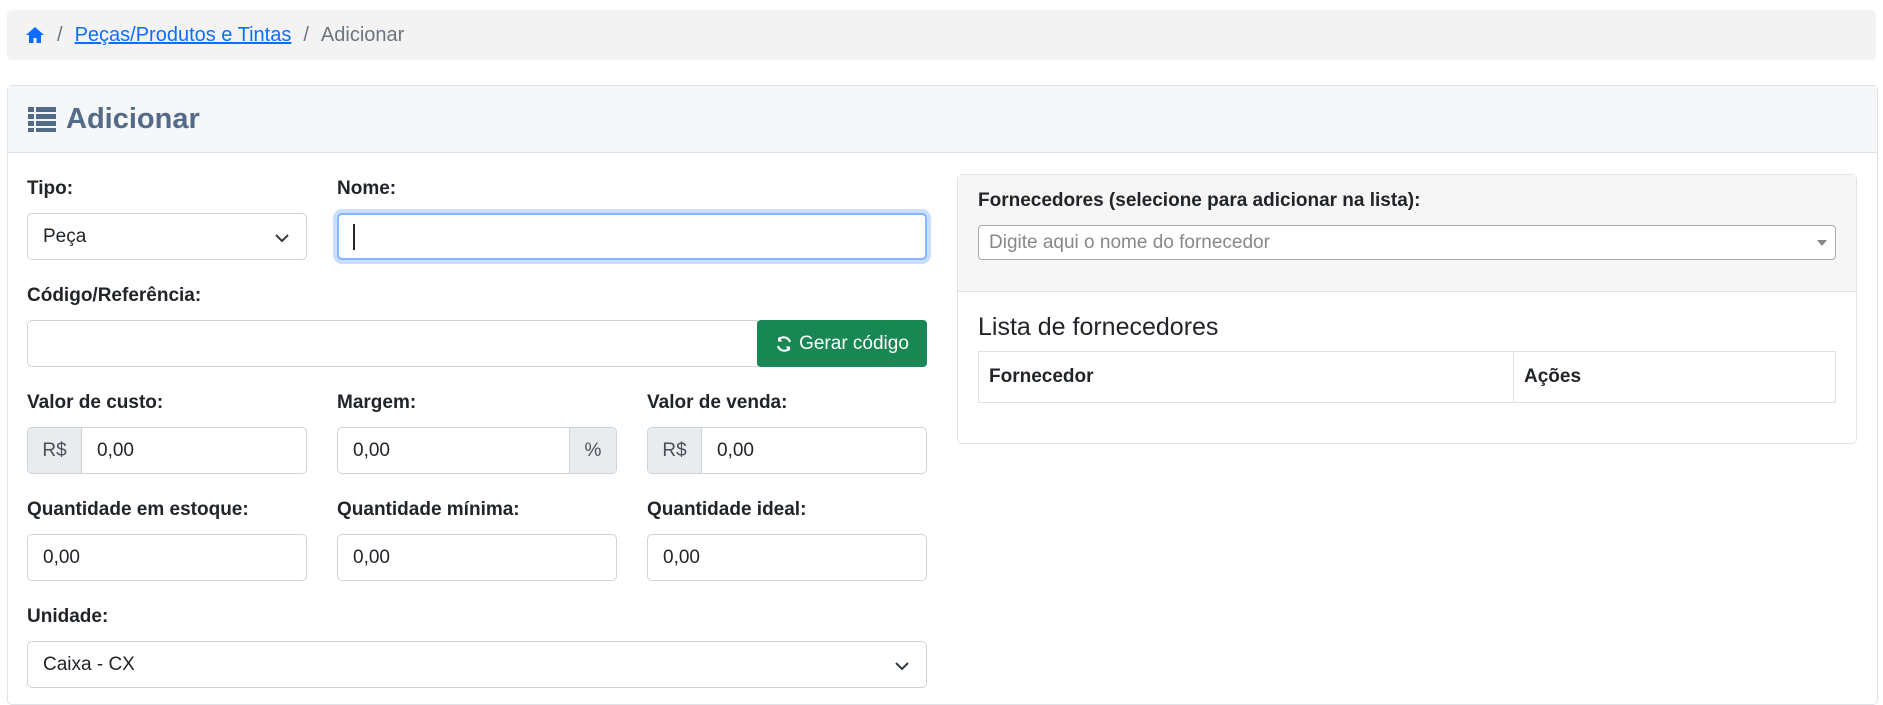 This screenshot has height=705, width=1883. What do you see at coordinates (392, 343) in the screenshot?
I see `codigo-input` at bounding box center [392, 343].